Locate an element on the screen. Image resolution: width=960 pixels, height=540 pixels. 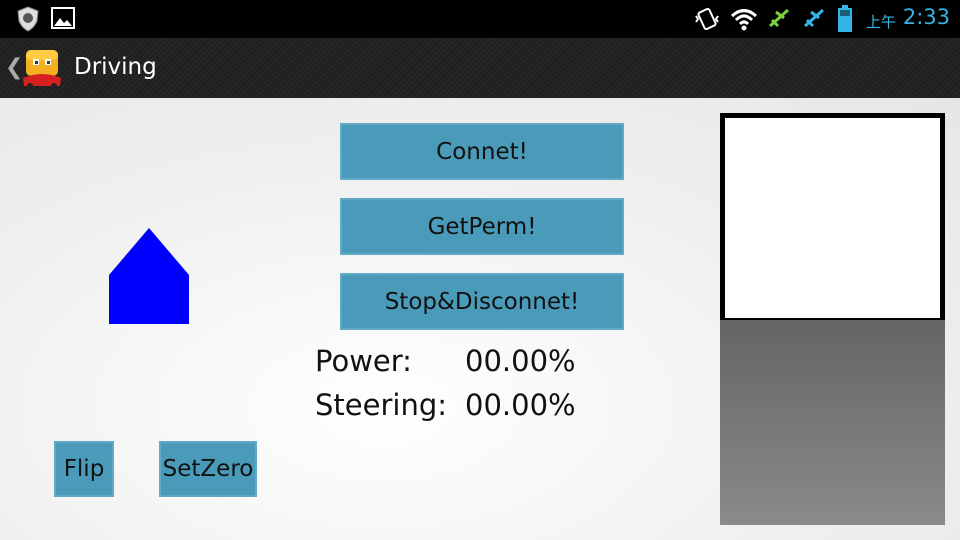
power-label: Power: is located at coordinates (363, 361).